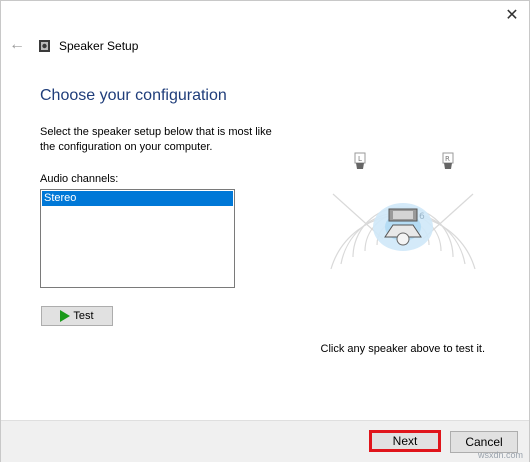 The width and height of the screenshot is (530, 462). I want to click on window-title: Speaker Setup, so click(99, 46).